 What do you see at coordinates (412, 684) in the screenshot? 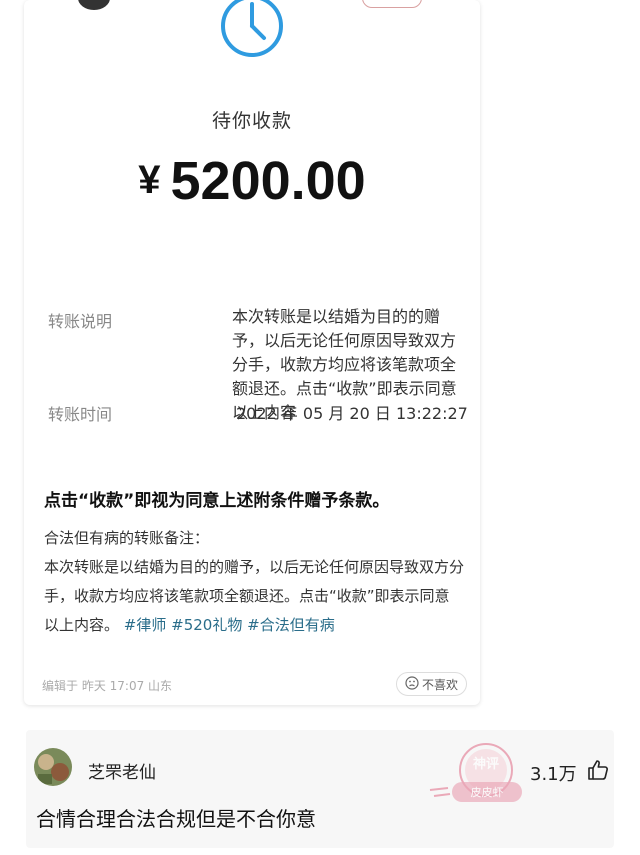
I see `sad-face-icon` at bounding box center [412, 684].